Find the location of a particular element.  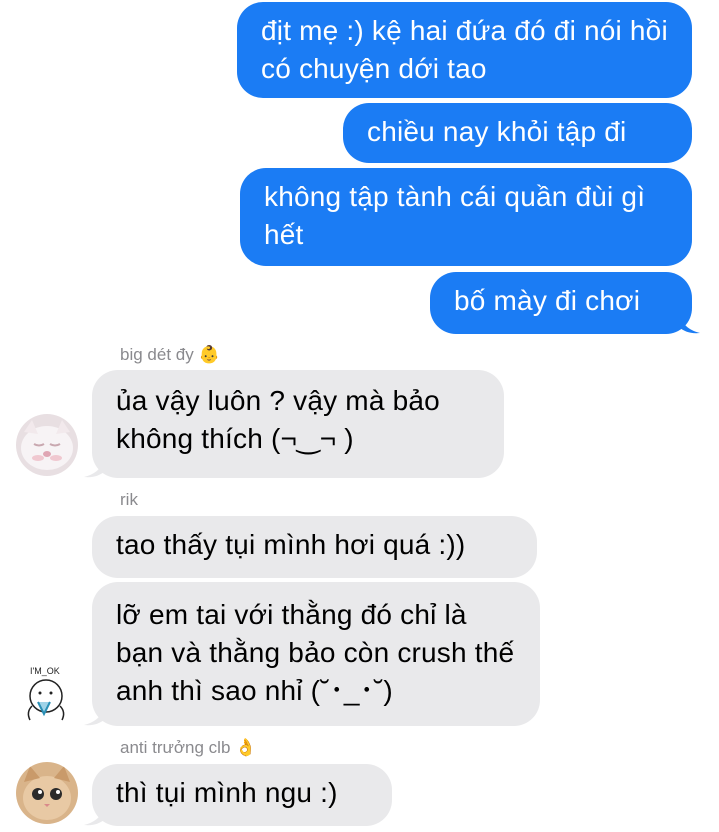

incoming-message: thì tụi mình ngu :) is located at coordinates (242, 795).